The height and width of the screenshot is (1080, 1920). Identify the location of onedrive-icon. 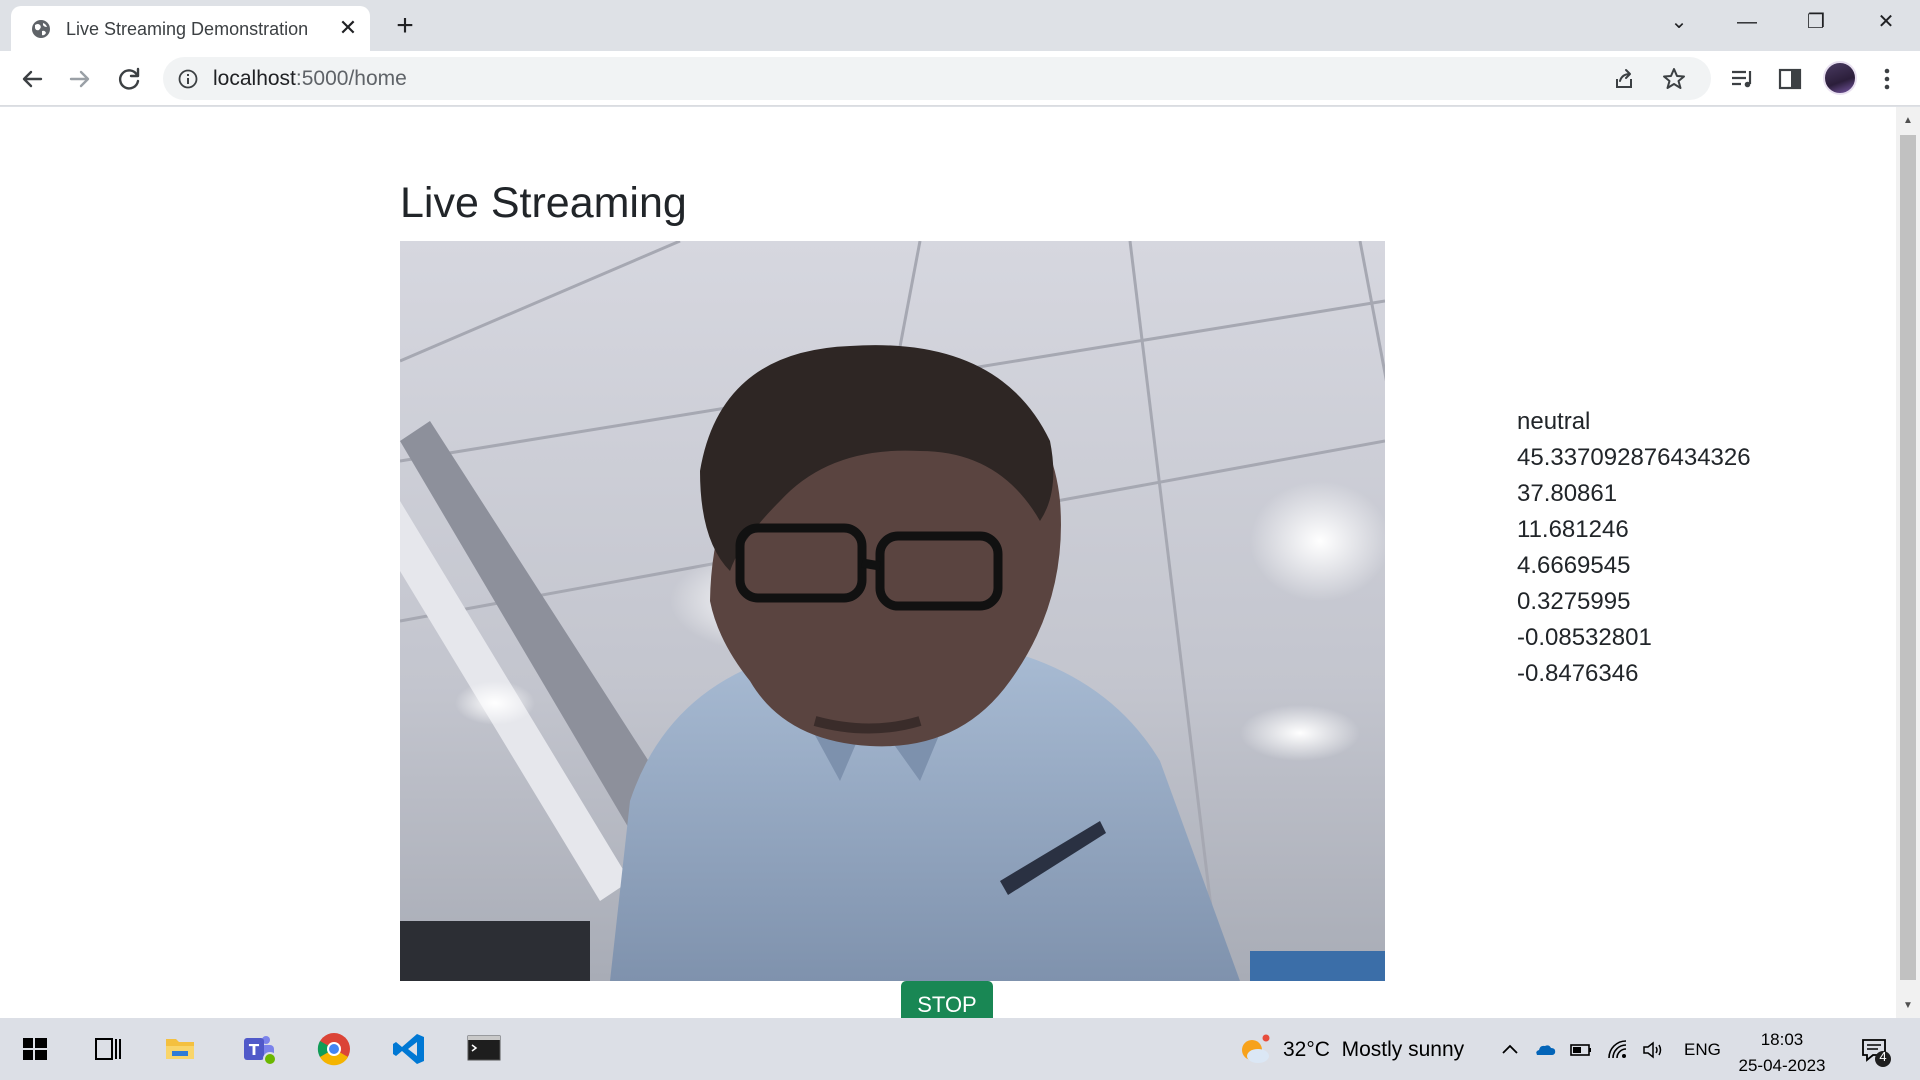
(1545, 1050).